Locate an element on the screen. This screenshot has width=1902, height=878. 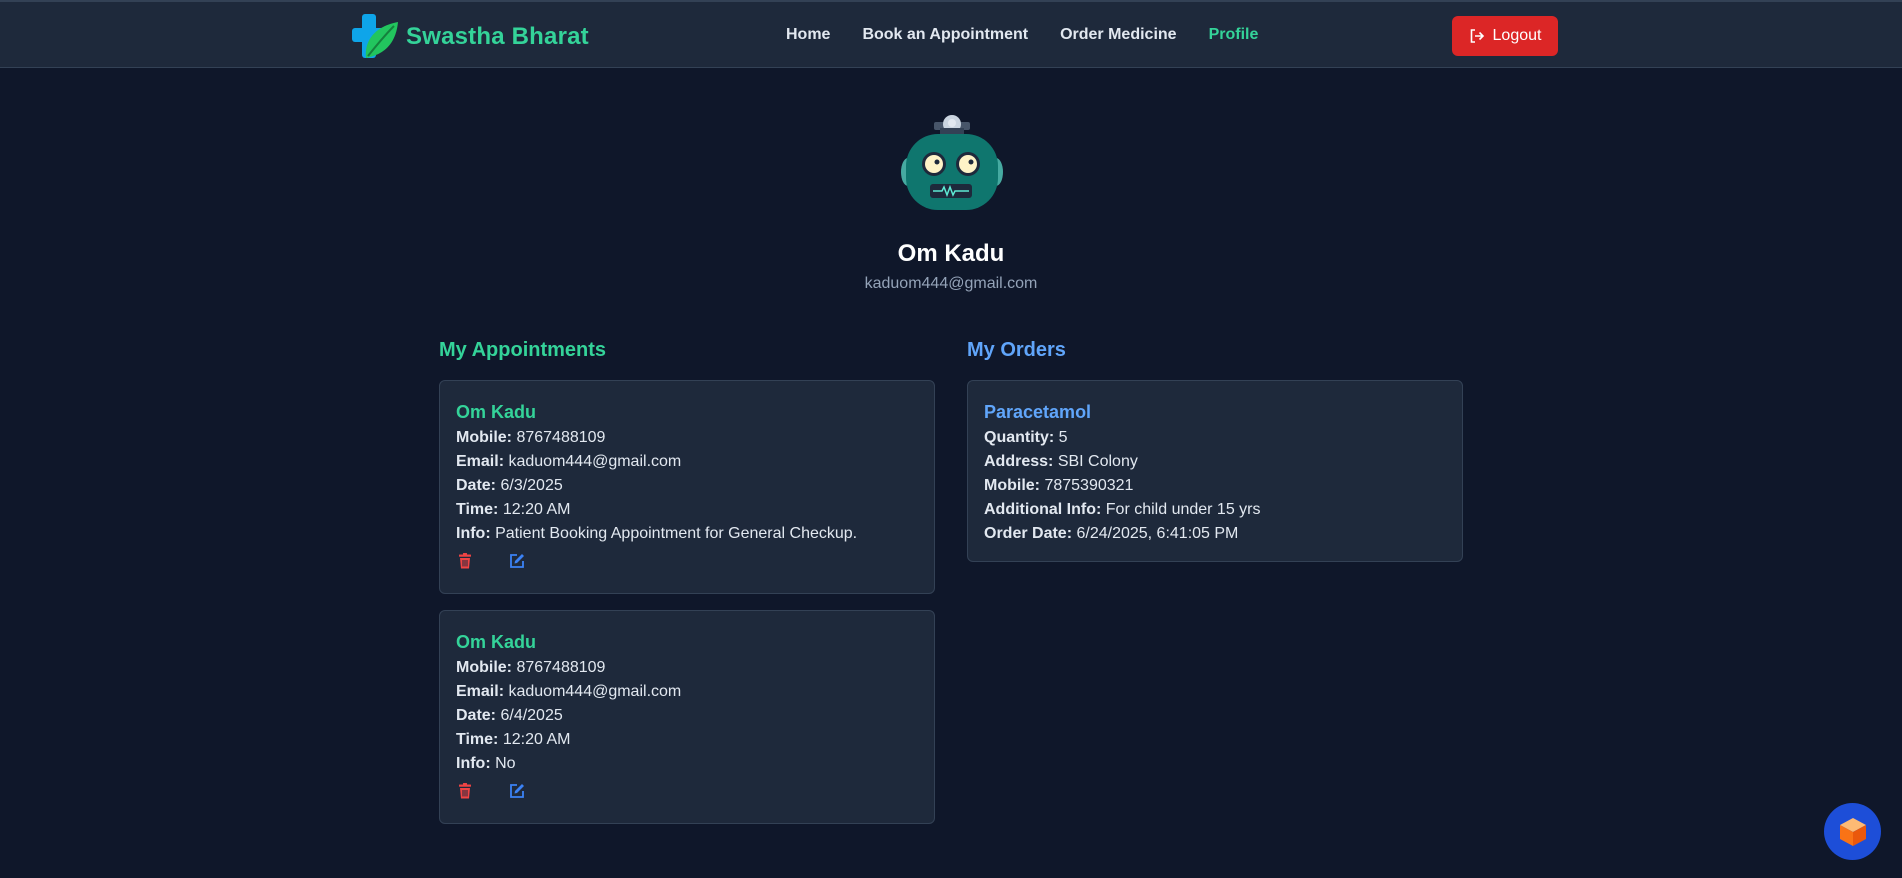
appointment-date: Date: 6/3/2025 is located at coordinates (509, 485).